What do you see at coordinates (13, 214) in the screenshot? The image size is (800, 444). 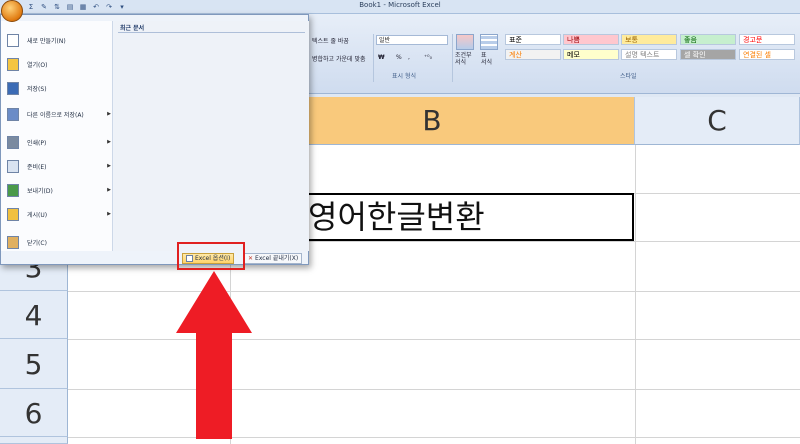 I see `publish-icon` at bounding box center [13, 214].